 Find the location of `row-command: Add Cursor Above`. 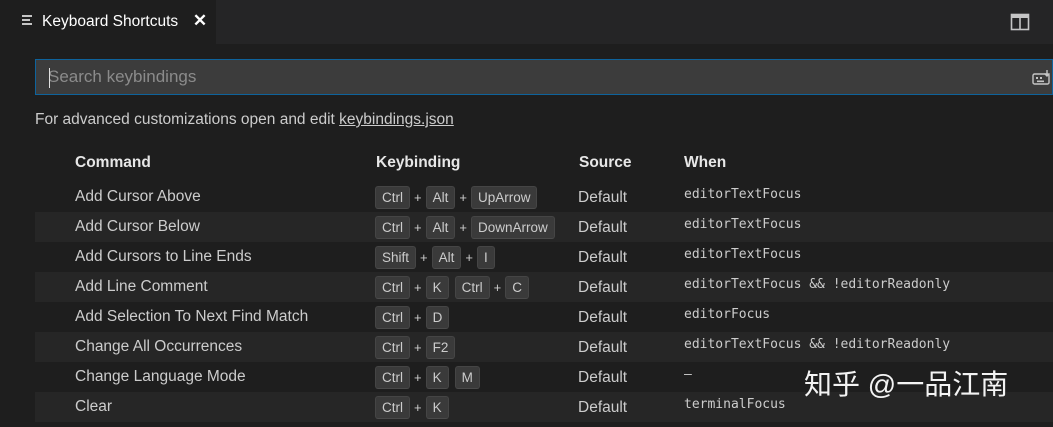

row-command: Add Cursor Above is located at coordinates (138, 196).